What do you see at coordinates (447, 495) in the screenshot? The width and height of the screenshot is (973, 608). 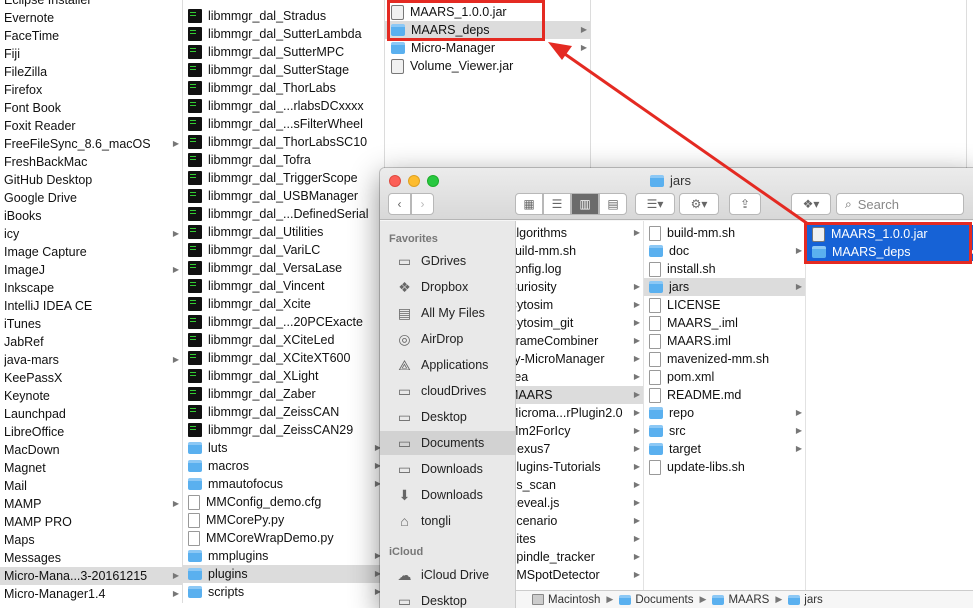 I see `sidebar-item: ⬇ Downloads` at bounding box center [447, 495].